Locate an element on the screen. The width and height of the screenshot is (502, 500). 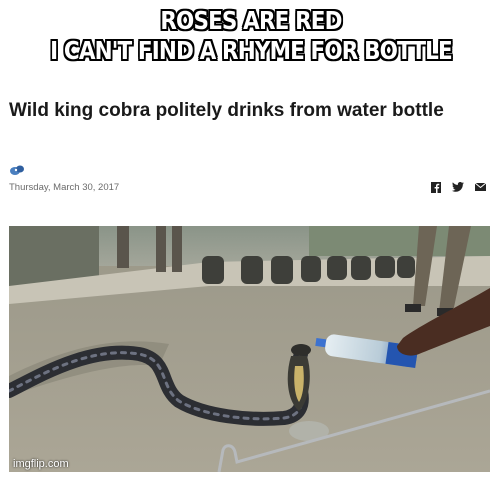
email-icon is located at coordinates (480, 187).